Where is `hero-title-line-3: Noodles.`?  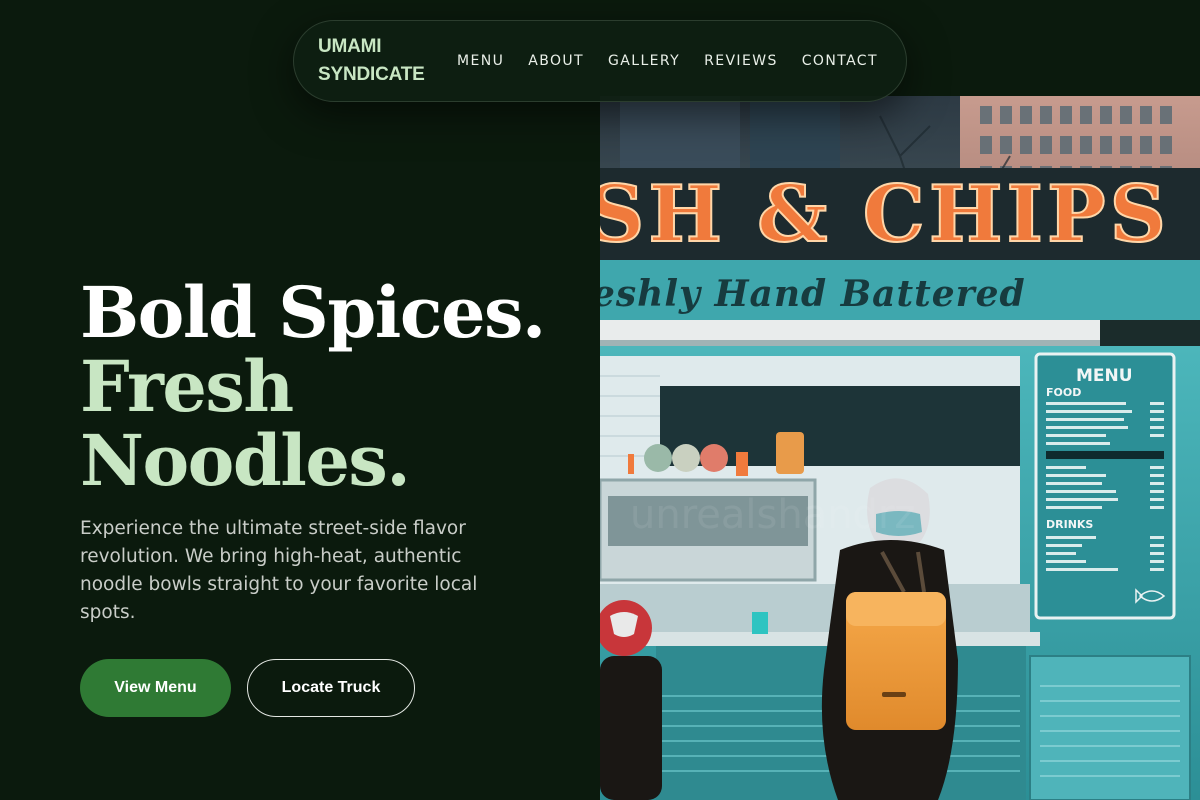 hero-title-line-3: Noodles. is located at coordinates (245, 460).